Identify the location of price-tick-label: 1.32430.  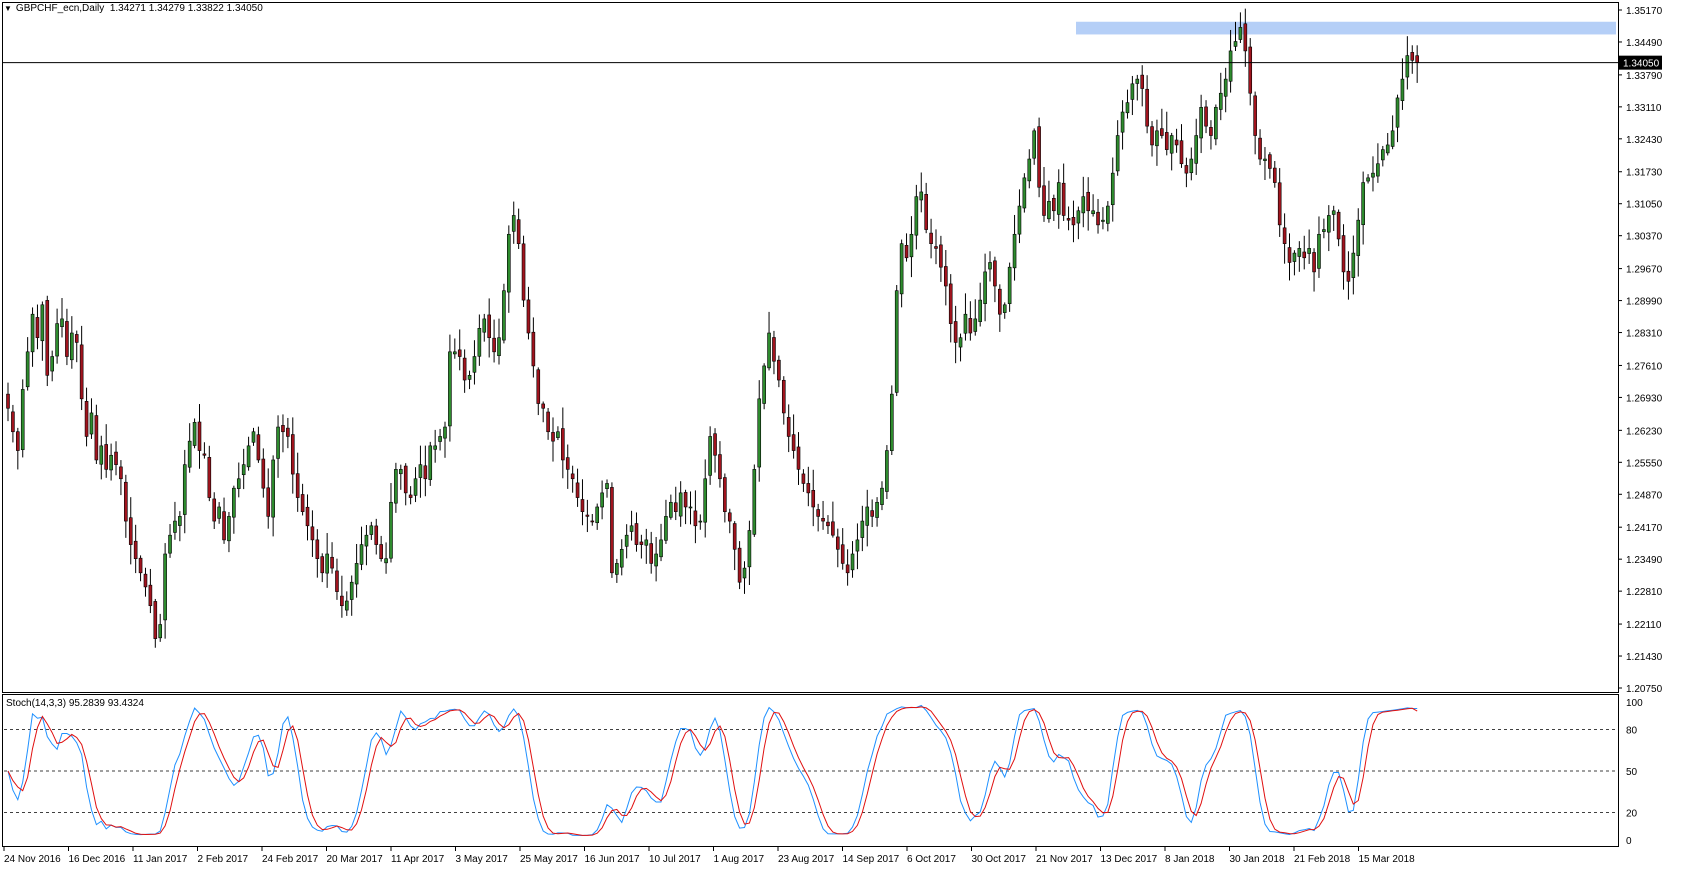
(1644, 140).